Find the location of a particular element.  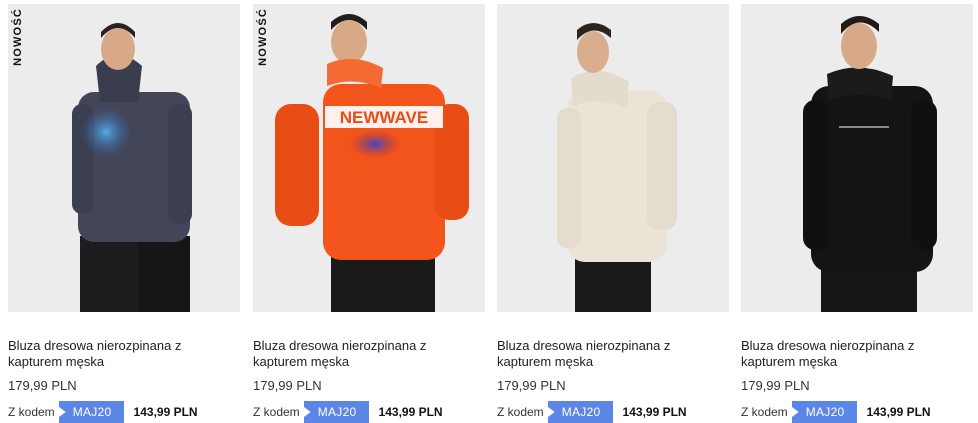

print-text: NEWWAVE is located at coordinates (384, 117).